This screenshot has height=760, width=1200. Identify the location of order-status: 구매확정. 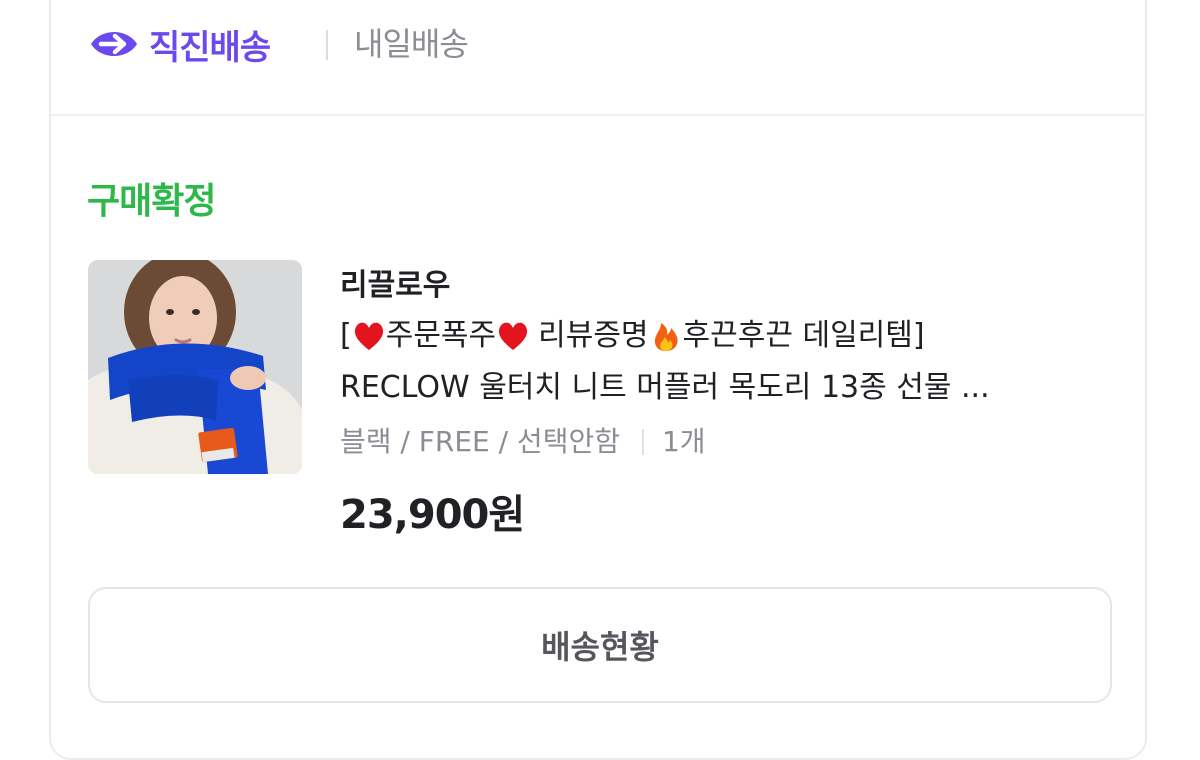
(151, 201).